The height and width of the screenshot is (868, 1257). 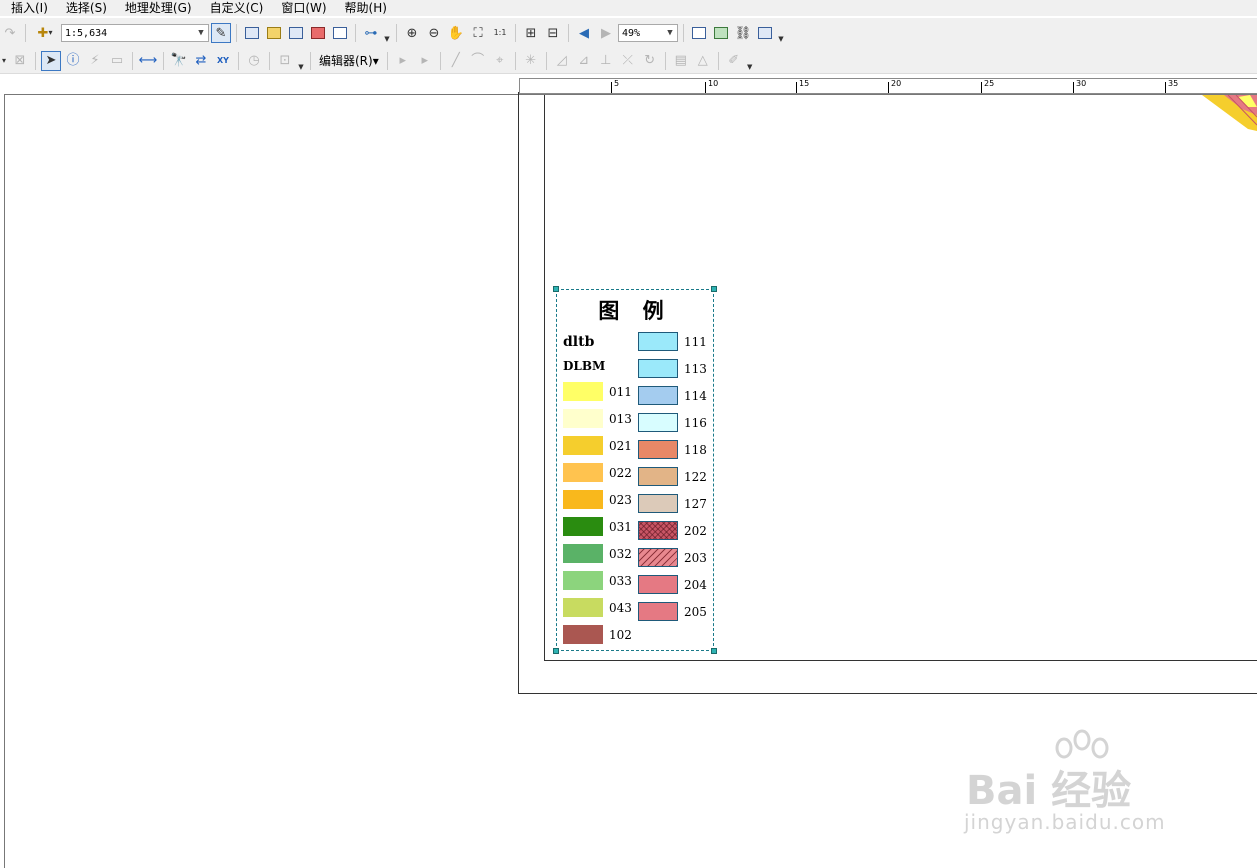 I want to click on data-driven-pages-icon, so click(x=765, y=33).